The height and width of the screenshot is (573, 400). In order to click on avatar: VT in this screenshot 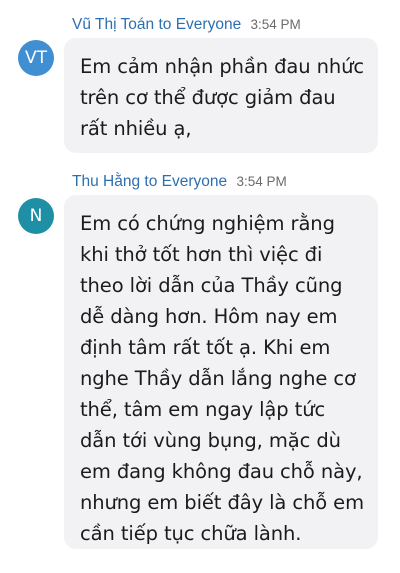, I will do `click(36, 58)`.